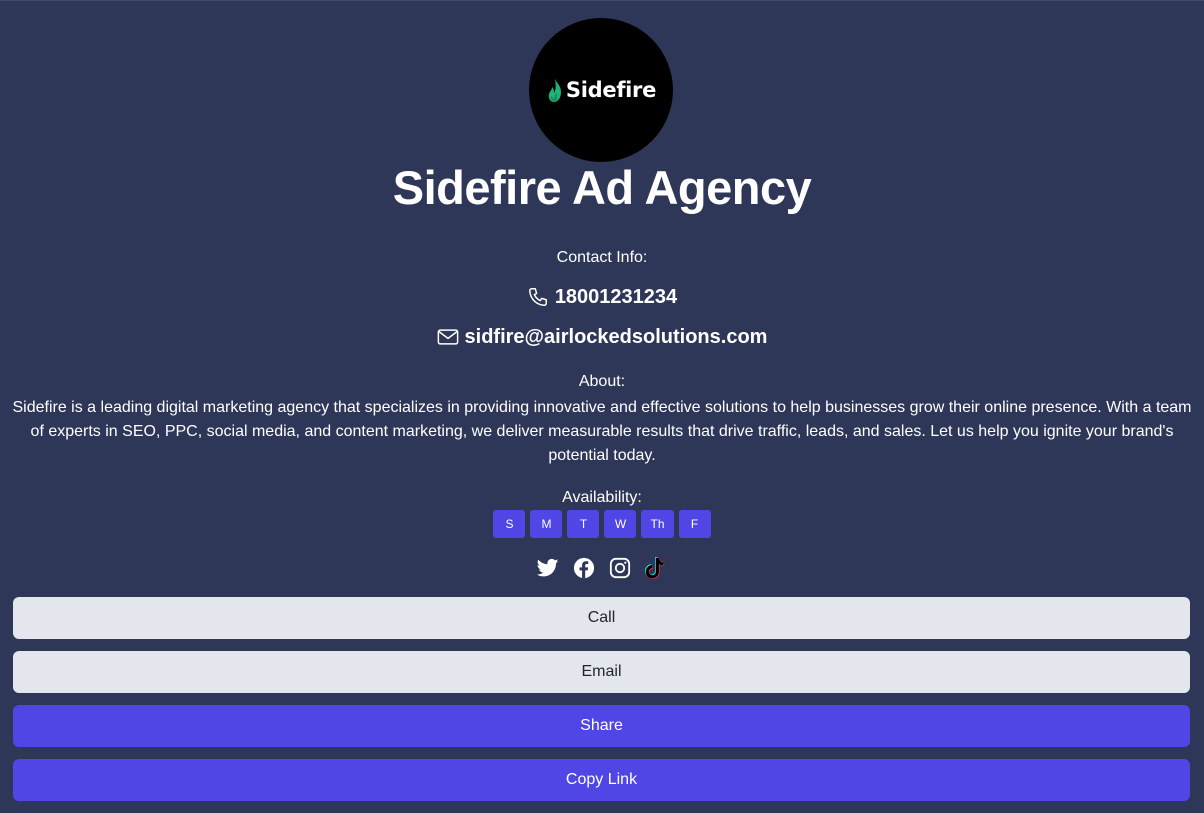 The image size is (1204, 813). What do you see at coordinates (602, 257) in the screenshot?
I see `contact-heading: Contact Info:` at bounding box center [602, 257].